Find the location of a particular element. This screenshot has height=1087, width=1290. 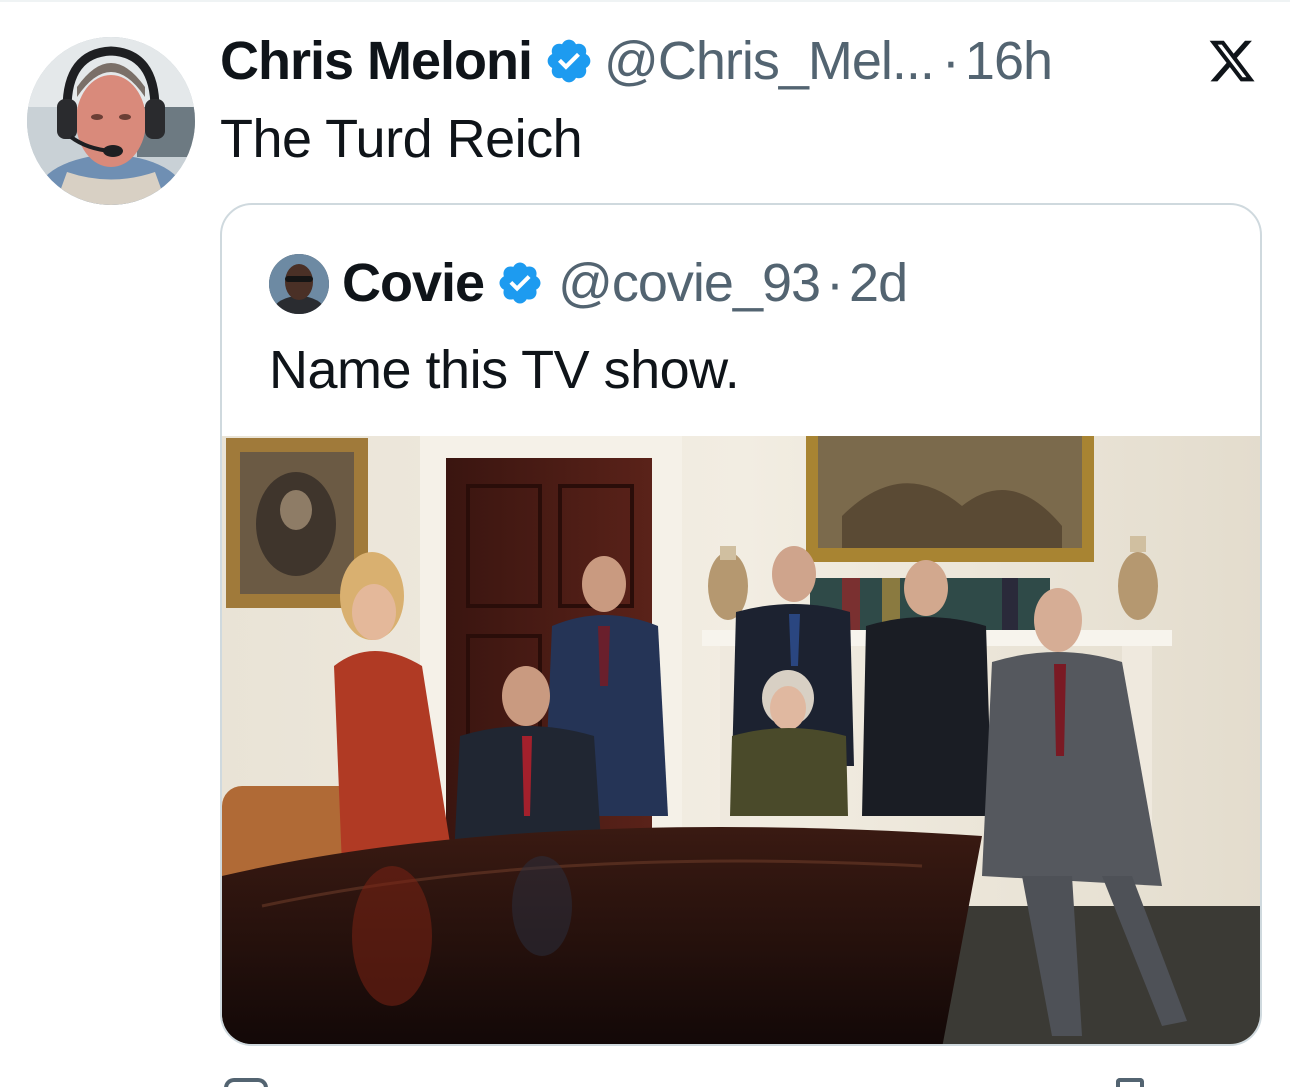

bookmark-icon is located at coordinates (1130, 1082).